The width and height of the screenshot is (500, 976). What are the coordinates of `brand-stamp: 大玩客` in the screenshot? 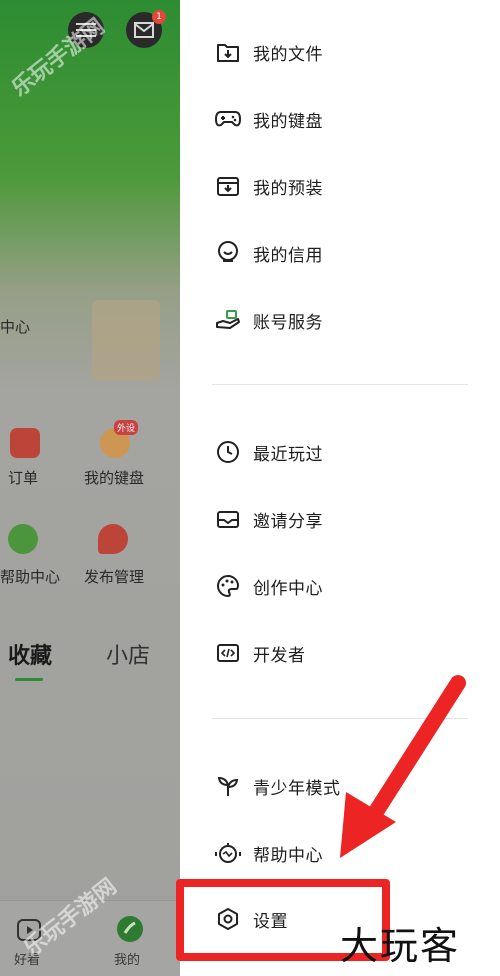 It's located at (400, 946).